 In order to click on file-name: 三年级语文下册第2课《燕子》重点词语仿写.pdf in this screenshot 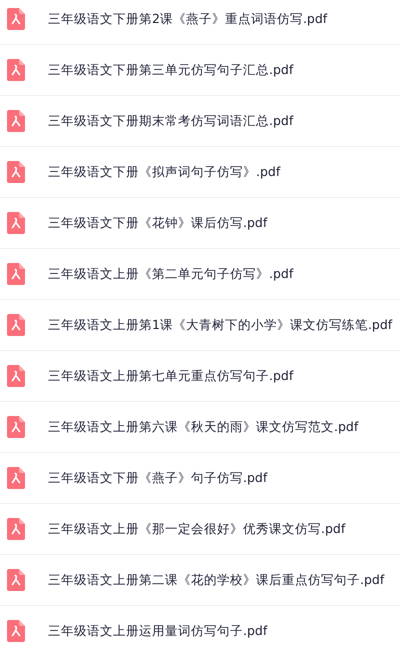, I will do `click(188, 19)`.